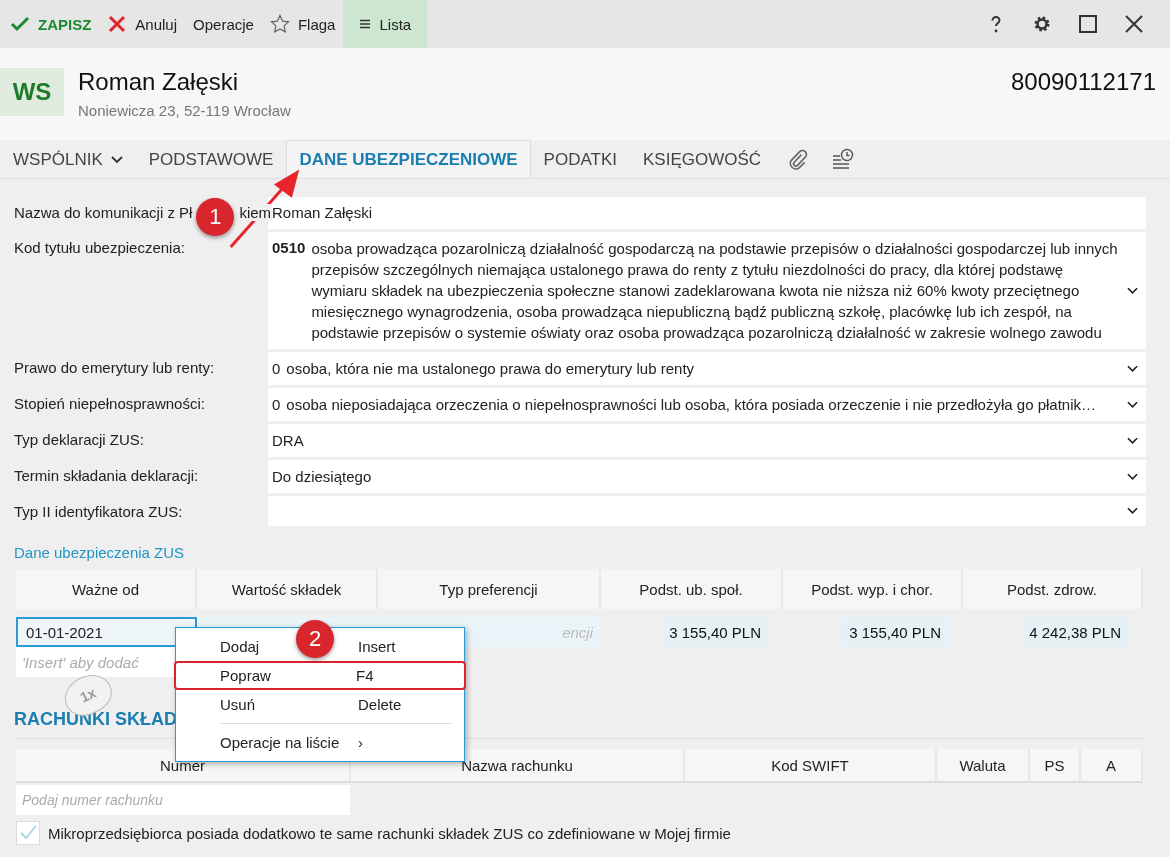 The image size is (1170, 857). Describe the element at coordinates (707, 290) in the screenshot. I see `select-field: 0510 osoba prowadząca pozarolniczą działalność gospodarczą na podstawie przepisów o działalności gospodarczej lub innych przepisów szczególnych niemająca ustalonego prawa do renty z tytułu niezdolności do pracy, dla której podstawę wymiaru składek na ubezpieczenia społeczne stanowi zadeklarowana kwota nie niższa niż 60% kwoty przeciętnego miesięcznego wynagrodzenia, osoba prowadząca niepubliczną bądź publiczną szkołę, placówkę lub ich zespół, na podstawie przepisów o systemie oświaty oraz osoba prowadząca pozarolniczą działalność w zakresie wolnego zawodu` at that location.